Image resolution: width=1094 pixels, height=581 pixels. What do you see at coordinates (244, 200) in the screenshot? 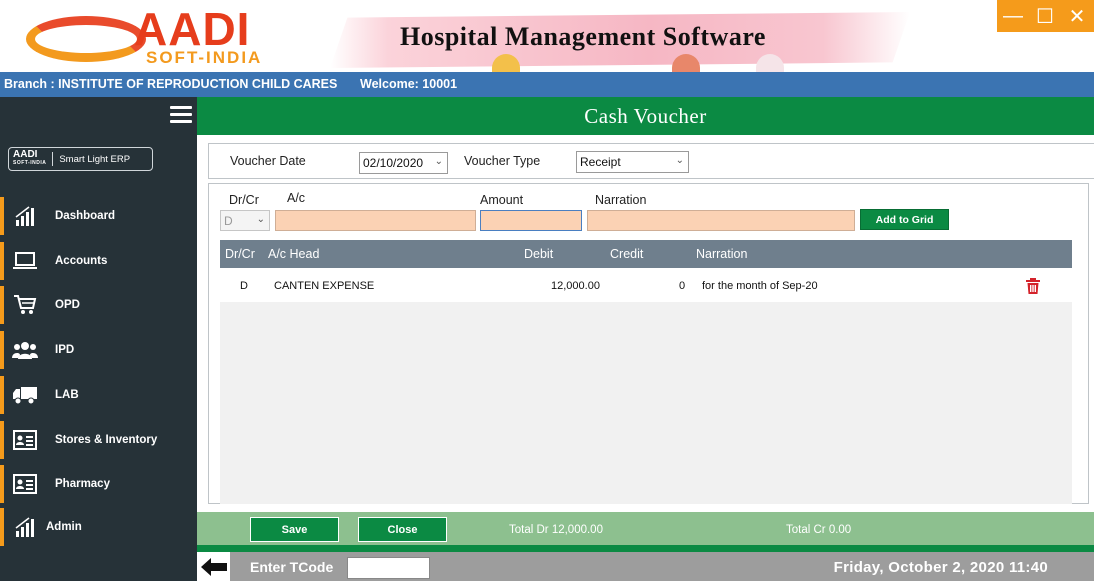
I see `drcr-label: Dr/Cr` at bounding box center [244, 200].